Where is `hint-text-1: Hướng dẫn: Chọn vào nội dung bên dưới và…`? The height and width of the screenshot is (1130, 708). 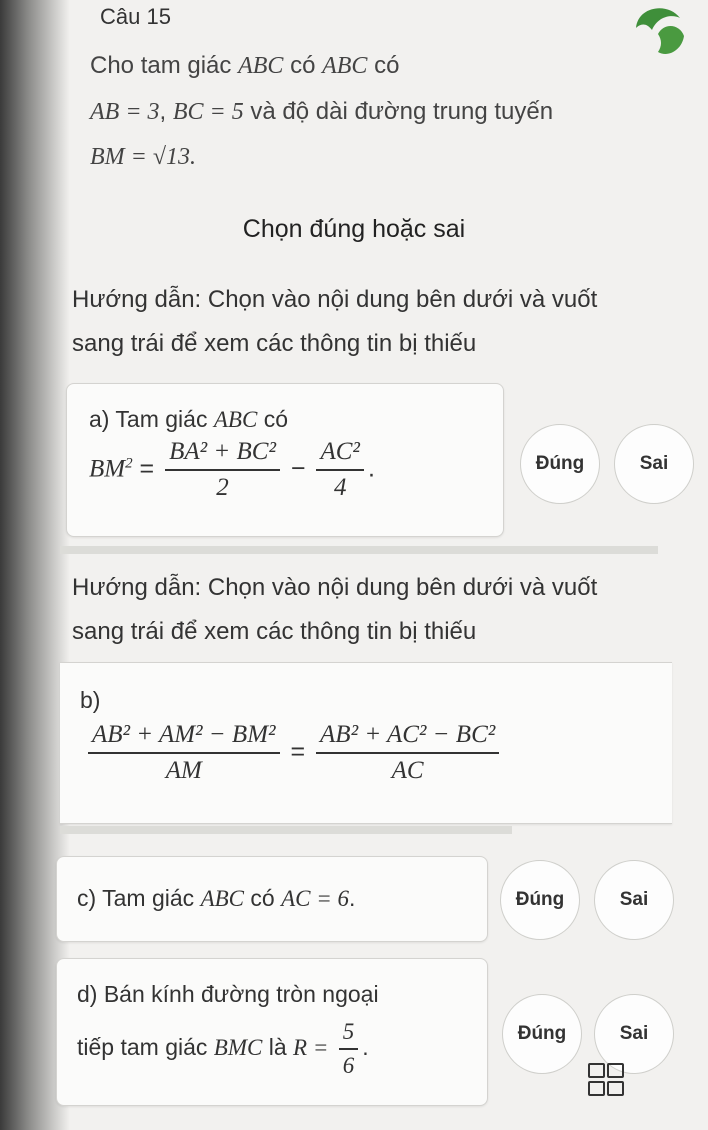
hint-text-1: Hướng dẫn: Chọn vào nội dung bên dưới và… is located at coordinates (335, 321).